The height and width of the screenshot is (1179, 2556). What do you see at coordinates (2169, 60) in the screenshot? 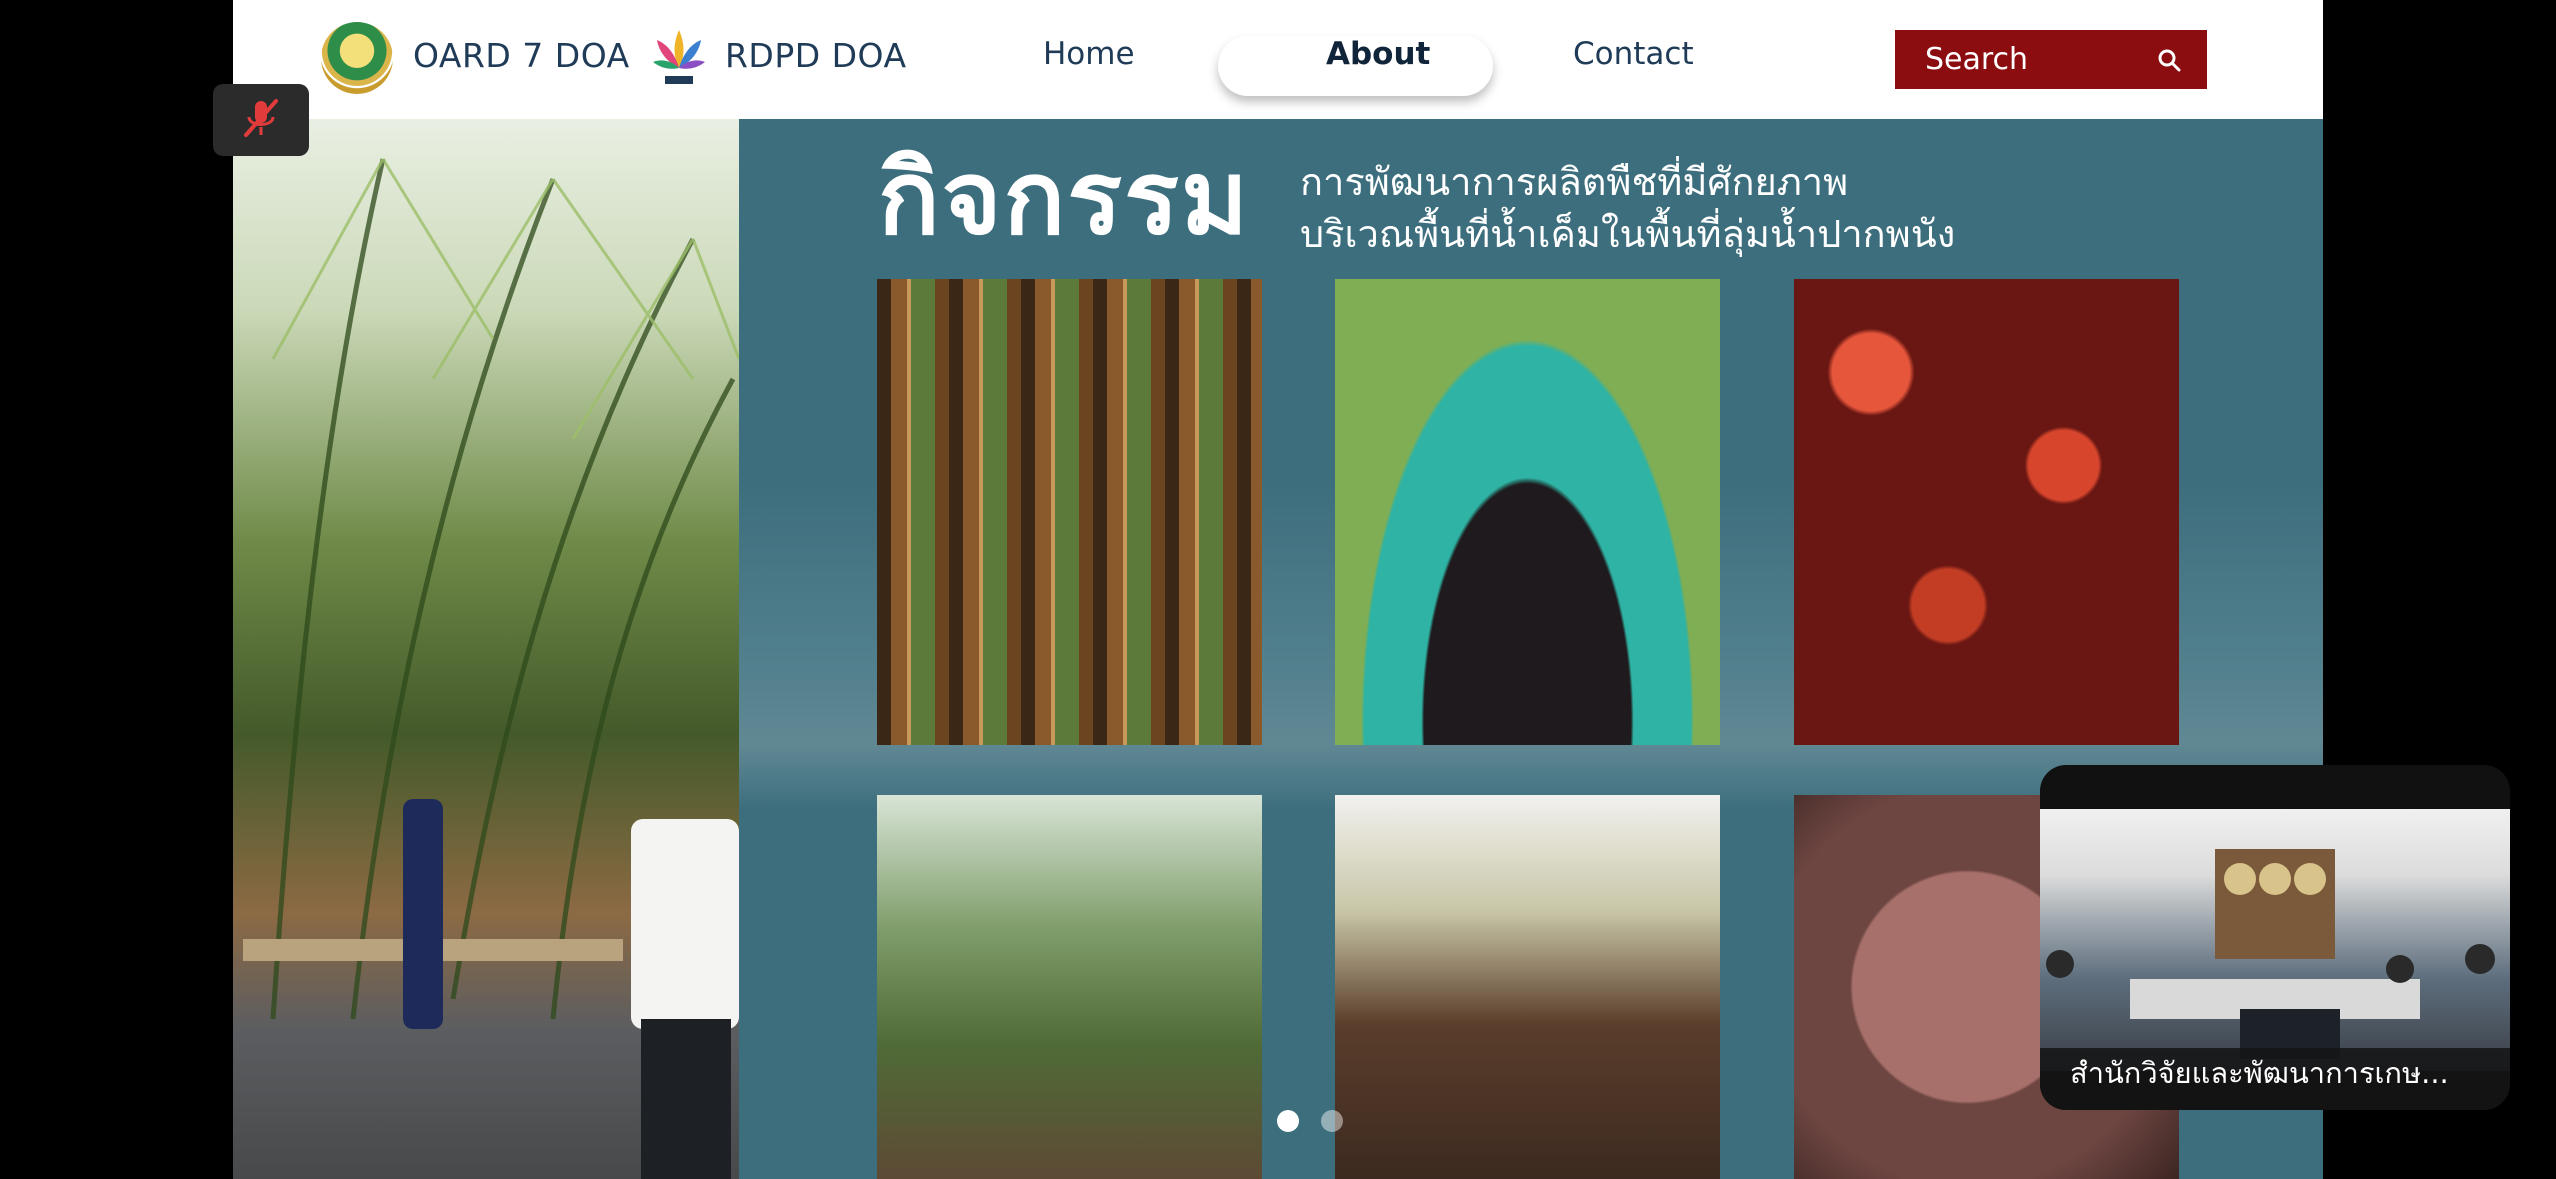
I see `search-icon` at bounding box center [2169, 60].